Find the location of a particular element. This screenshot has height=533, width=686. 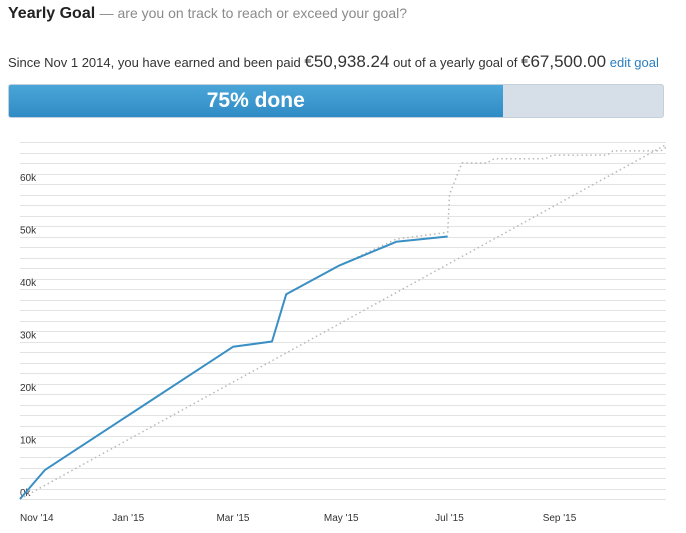

earned-amount: €50,938.24 is located at coordinates (347, 61).